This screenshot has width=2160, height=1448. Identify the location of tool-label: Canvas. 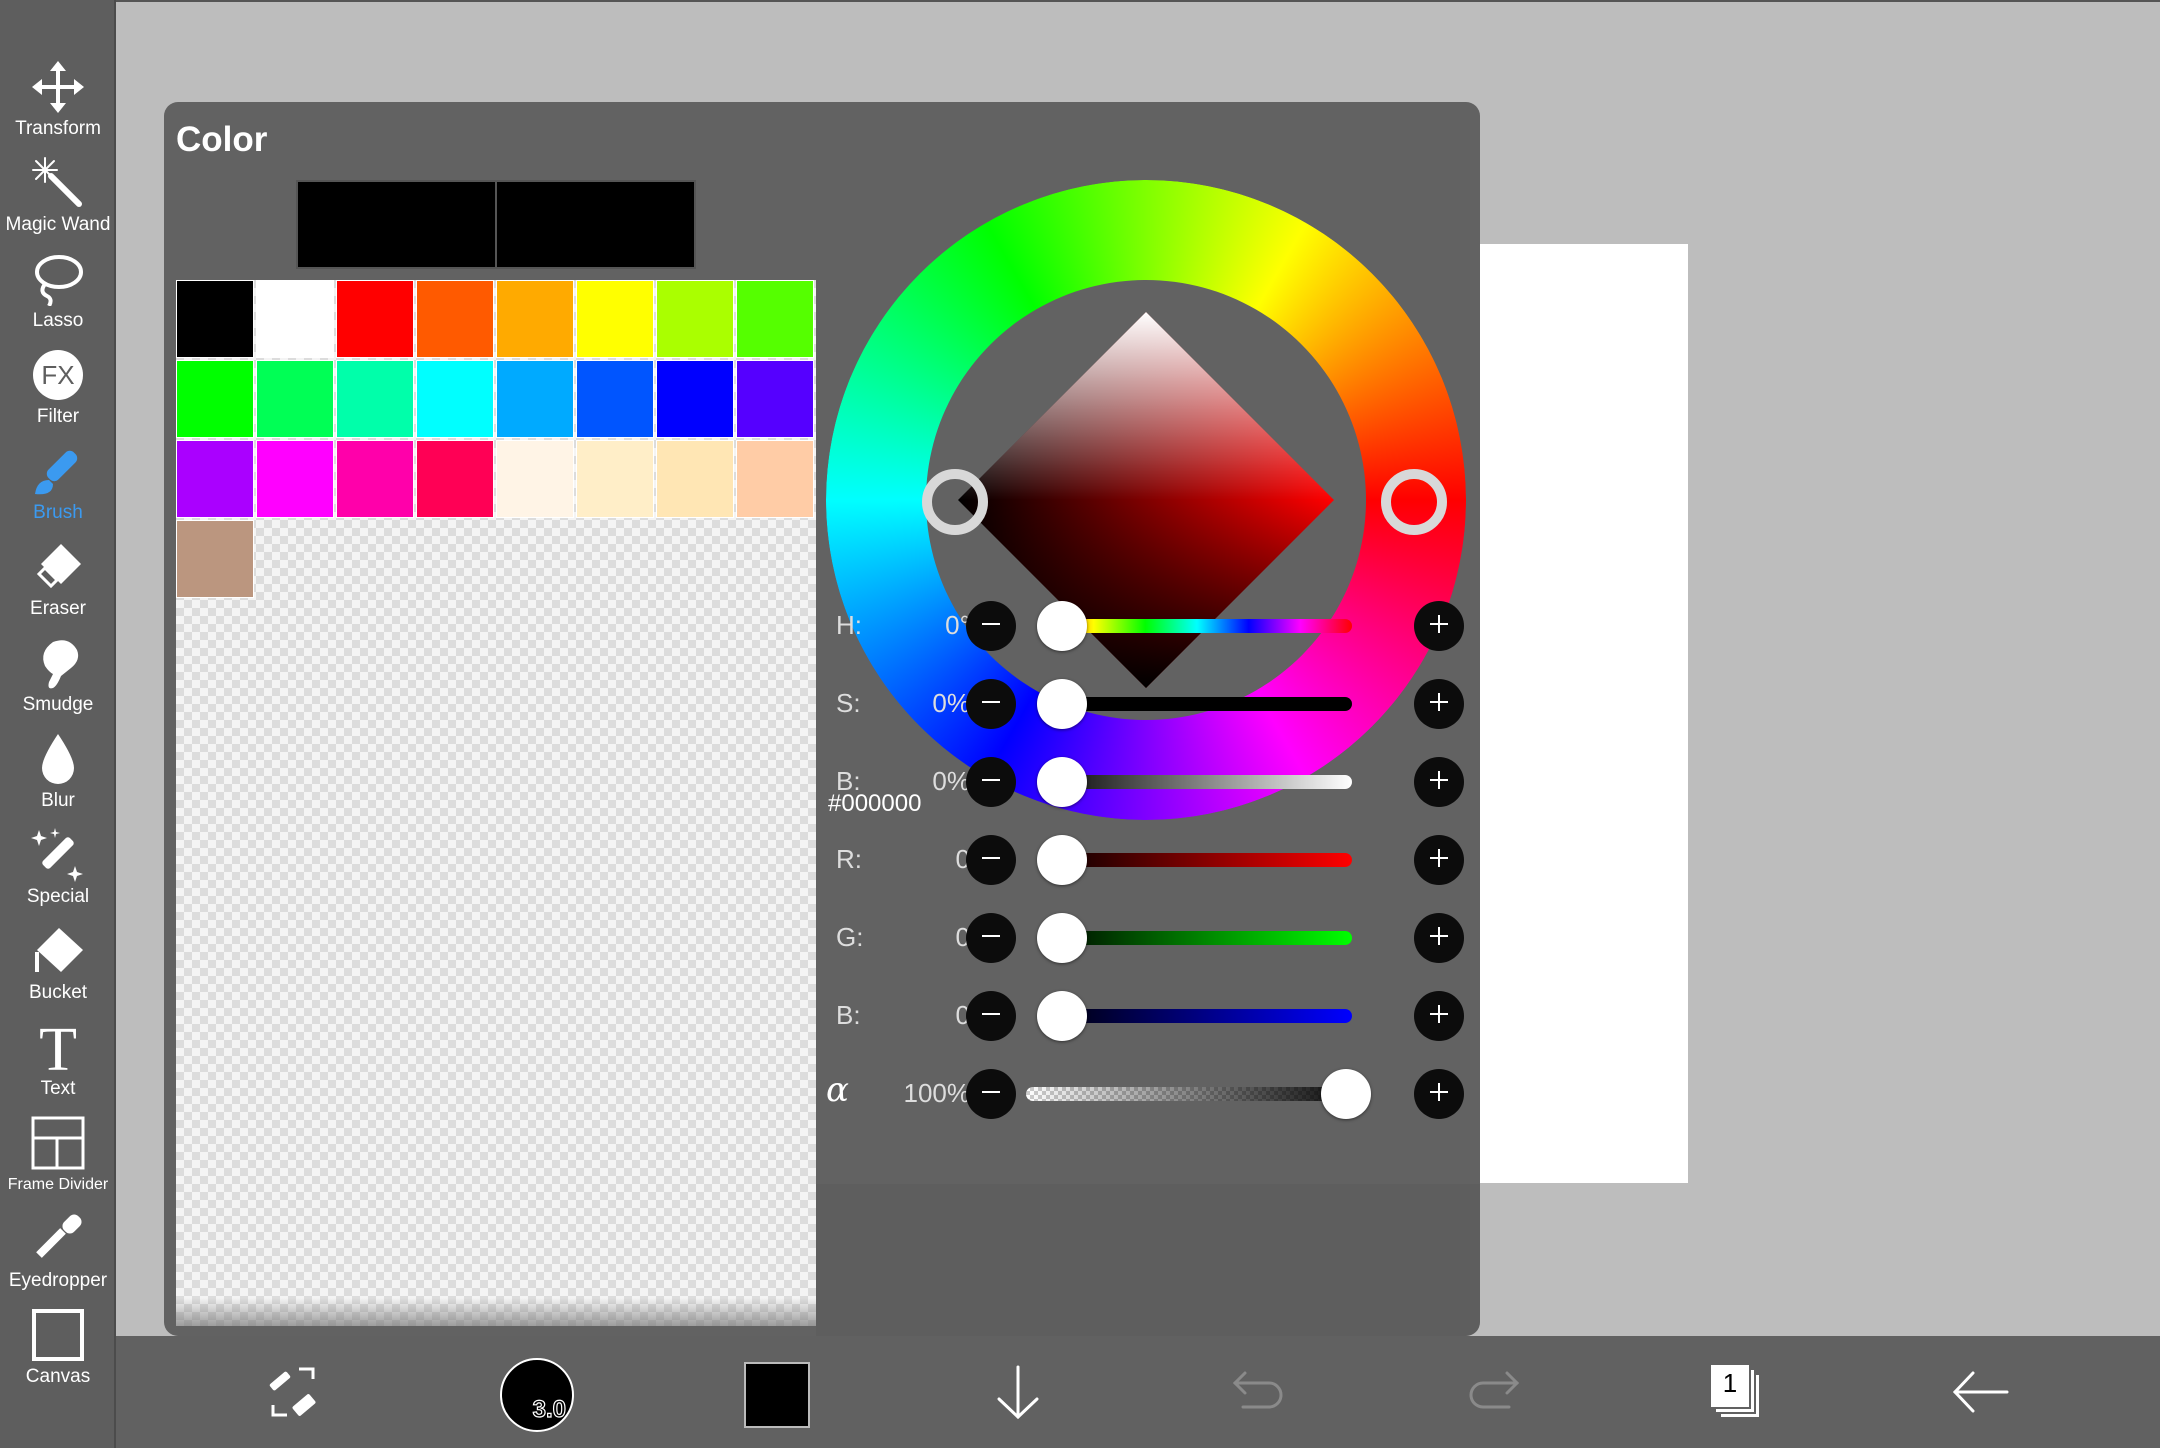
(58, 1376).